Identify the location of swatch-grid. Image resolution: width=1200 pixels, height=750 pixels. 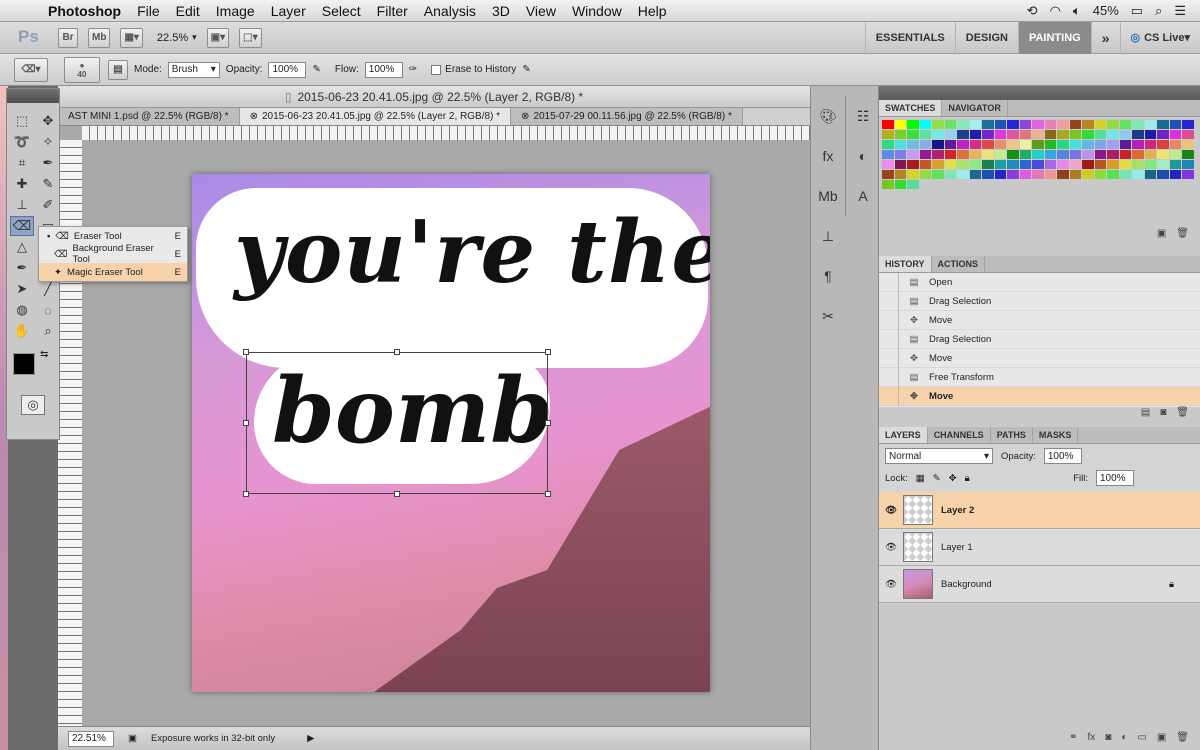
(1036, 154).